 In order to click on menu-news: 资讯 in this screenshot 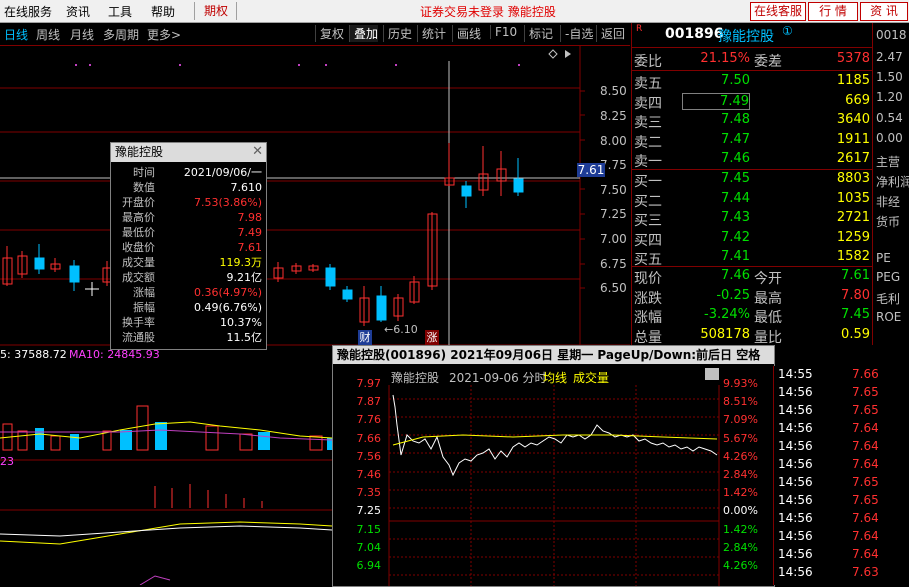, I will do `click(78, 11)`.